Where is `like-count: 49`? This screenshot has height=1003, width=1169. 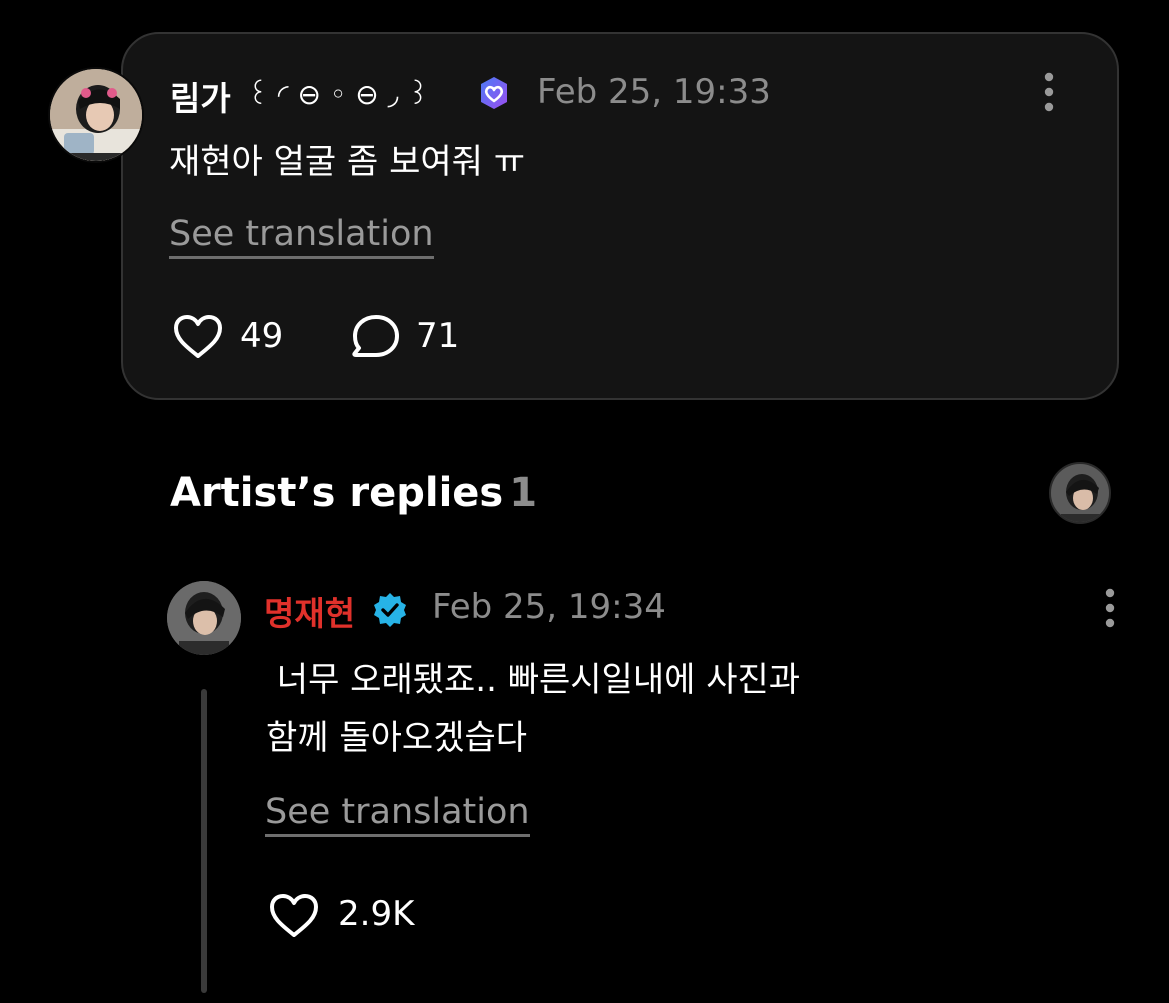 like-count: 49 is located at coordinates (262, 336).